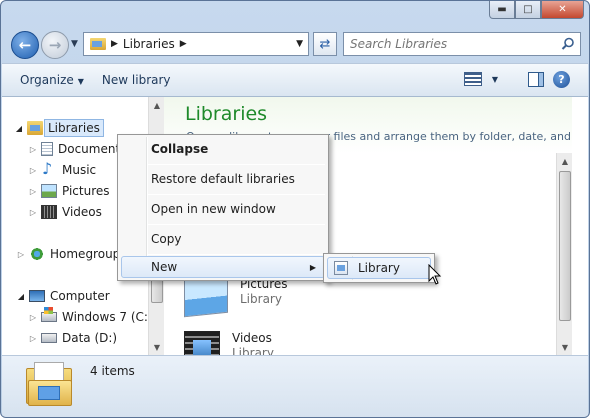  Describe the element at coordinates (223, 267) in the screenshot. I see `menu-item-new: New ▶` at that location.